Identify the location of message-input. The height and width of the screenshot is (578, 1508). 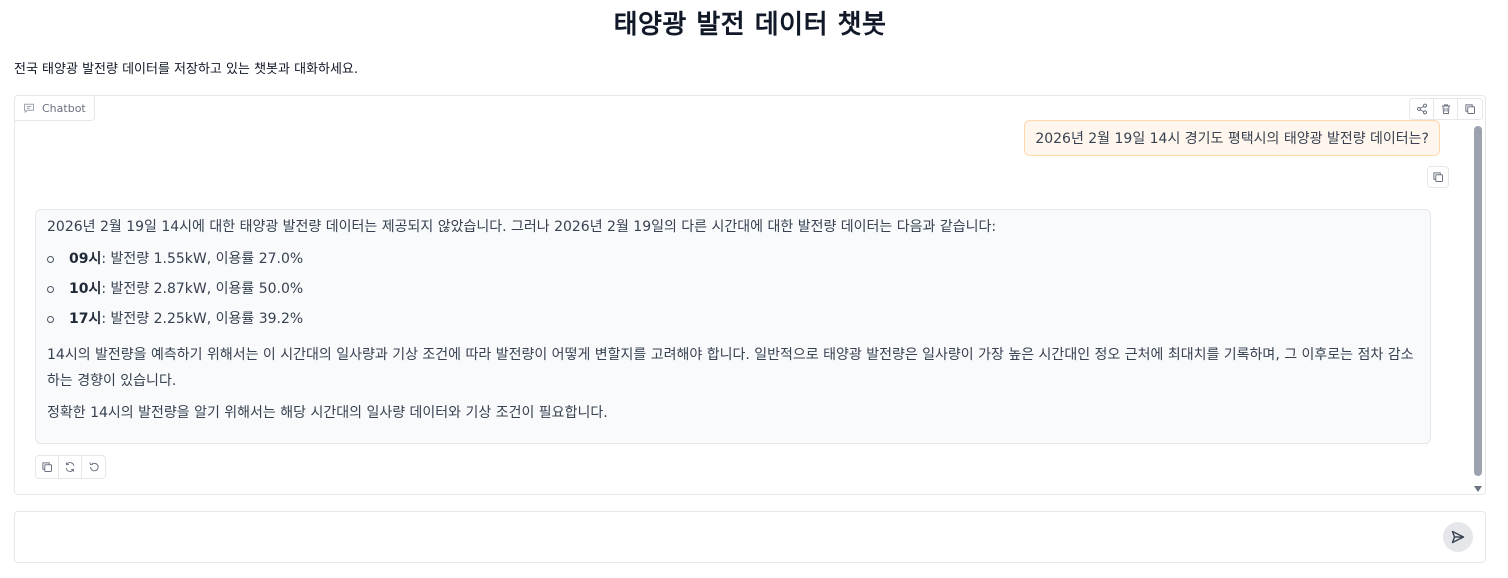
(730, 538).